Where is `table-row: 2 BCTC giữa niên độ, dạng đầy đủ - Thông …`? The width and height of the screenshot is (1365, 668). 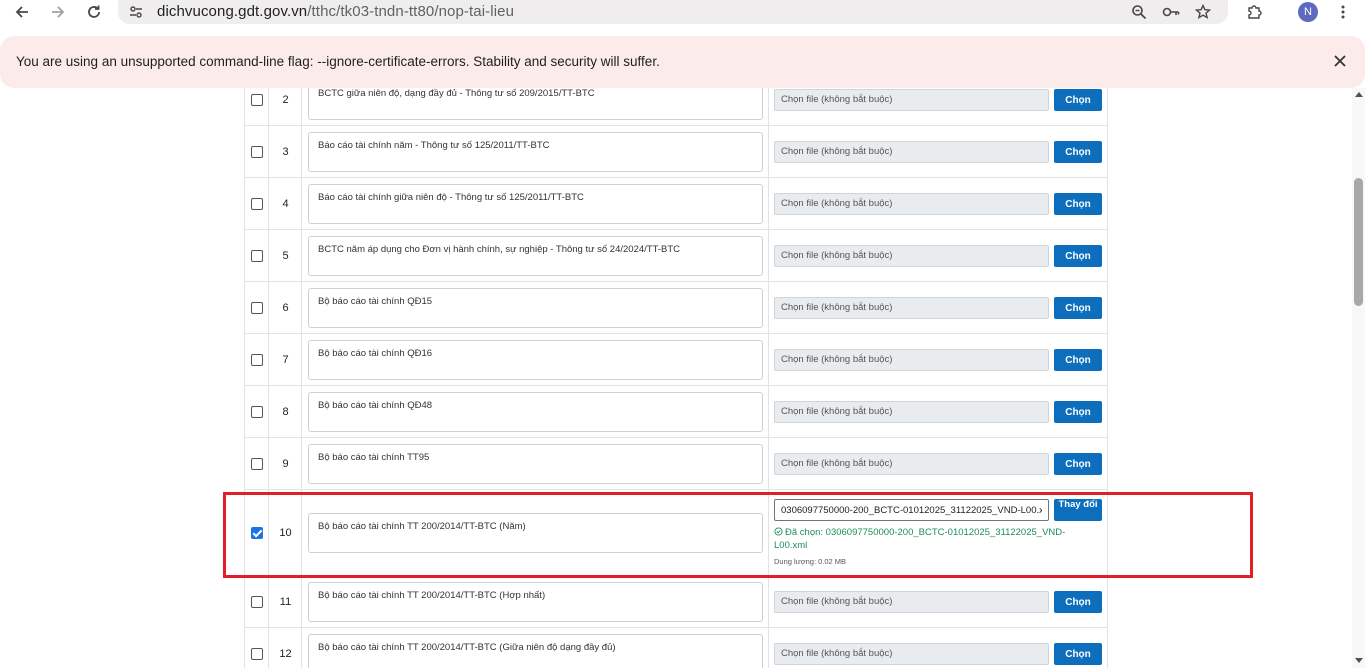 table-row: 2 BCTC giữa niên độ, dạng đầy đủ - Thông … is located at coordinates (676, 107).